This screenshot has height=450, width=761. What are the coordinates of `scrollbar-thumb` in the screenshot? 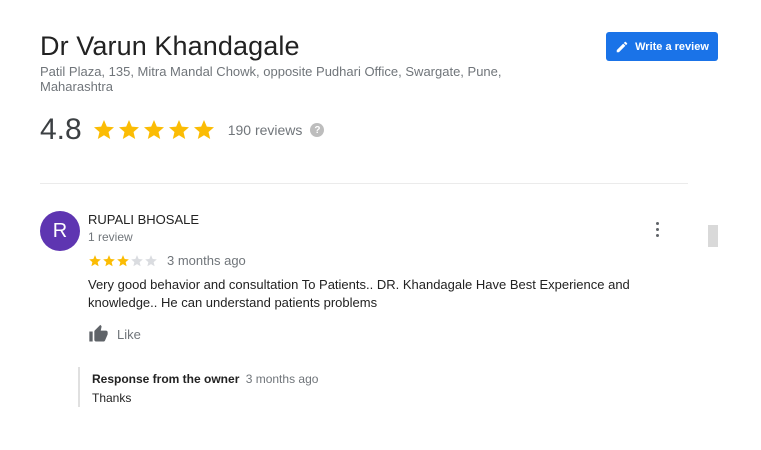 It's located at (713, 236).